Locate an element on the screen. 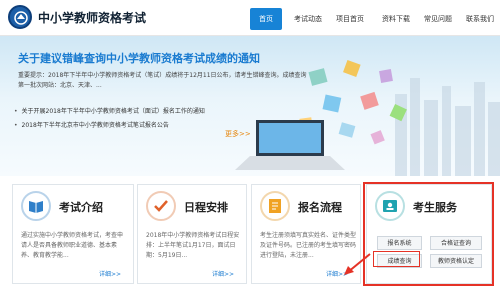  nav-project-home: 项目首页 is located at coordinates (350, 19).